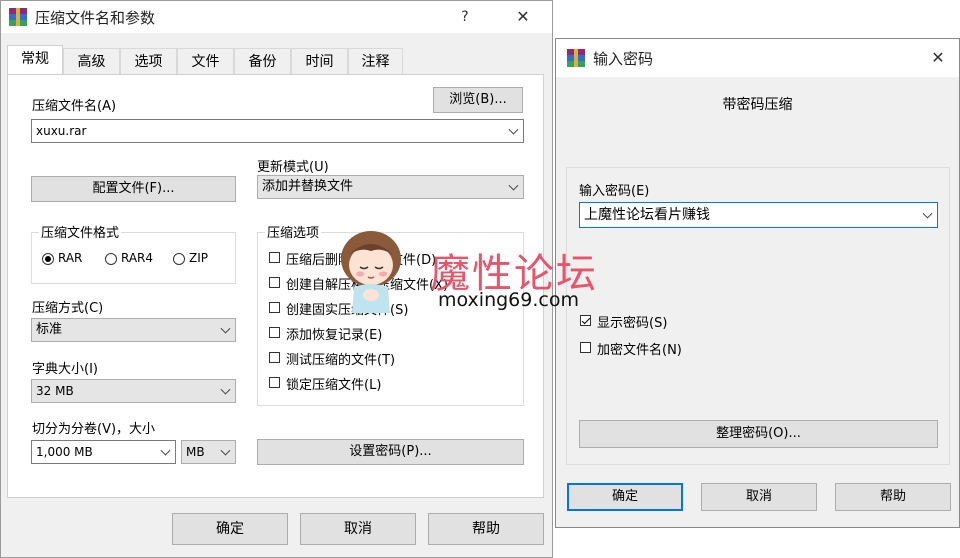 This screenshot has width=960, height=558. Describe the element at coordinates (61, 131) in the screenshot. I see `archive-name-value: xuxu.rar` at that location.